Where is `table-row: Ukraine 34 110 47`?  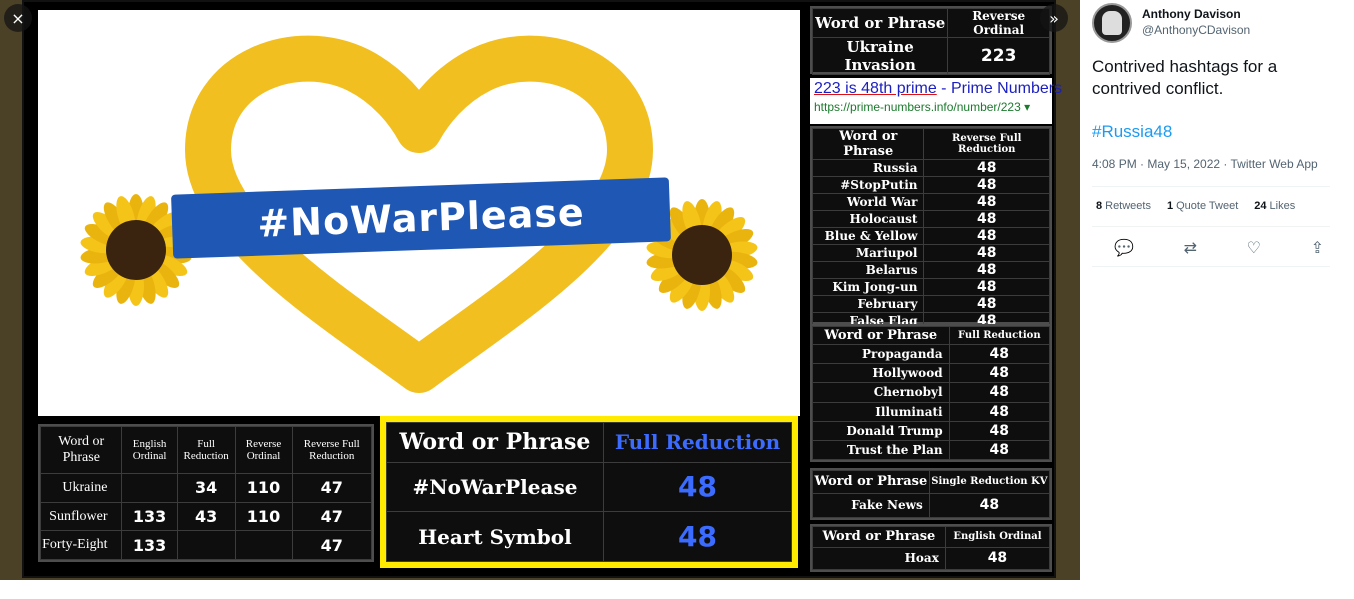 table-row: Ukraine 34 110 47 is located at coordinates (206, 488).